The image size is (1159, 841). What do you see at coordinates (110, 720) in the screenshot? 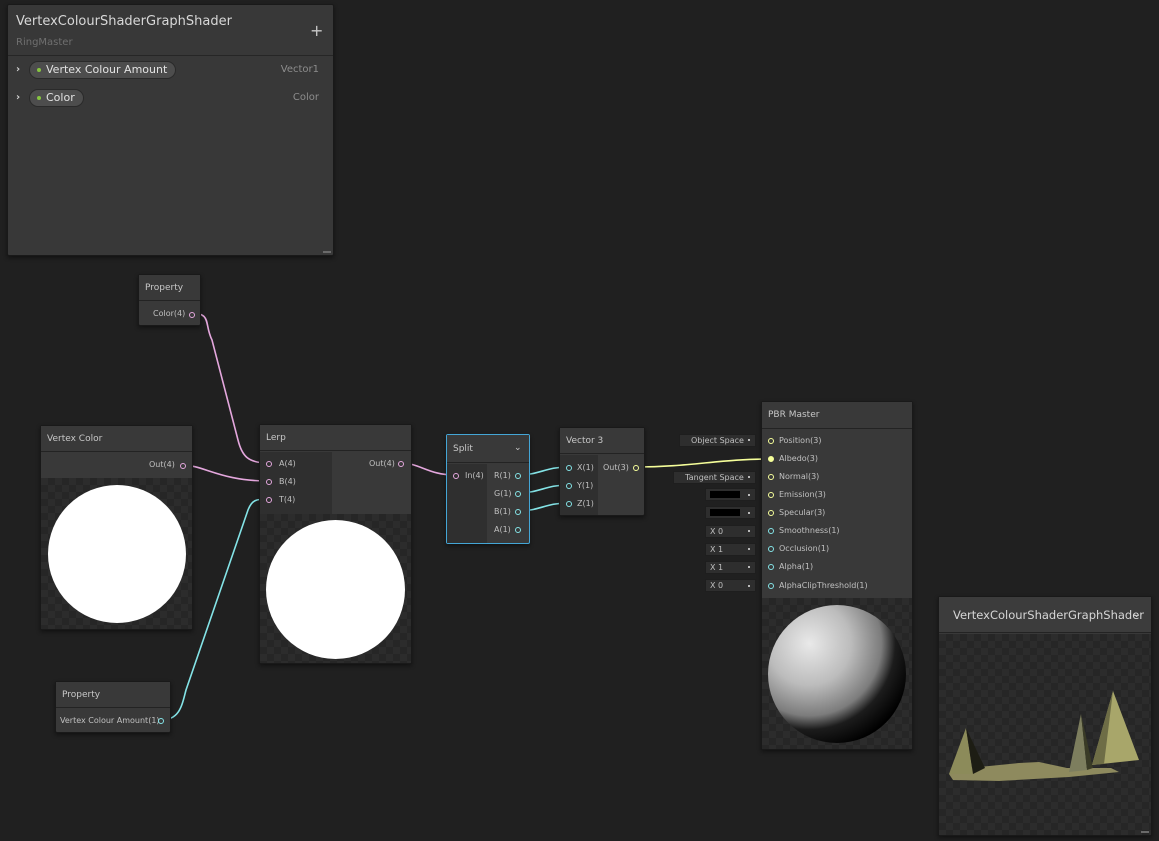
I see `output-port-label: Vertex Colour Amount(1)` at bounding box center [110, 720].